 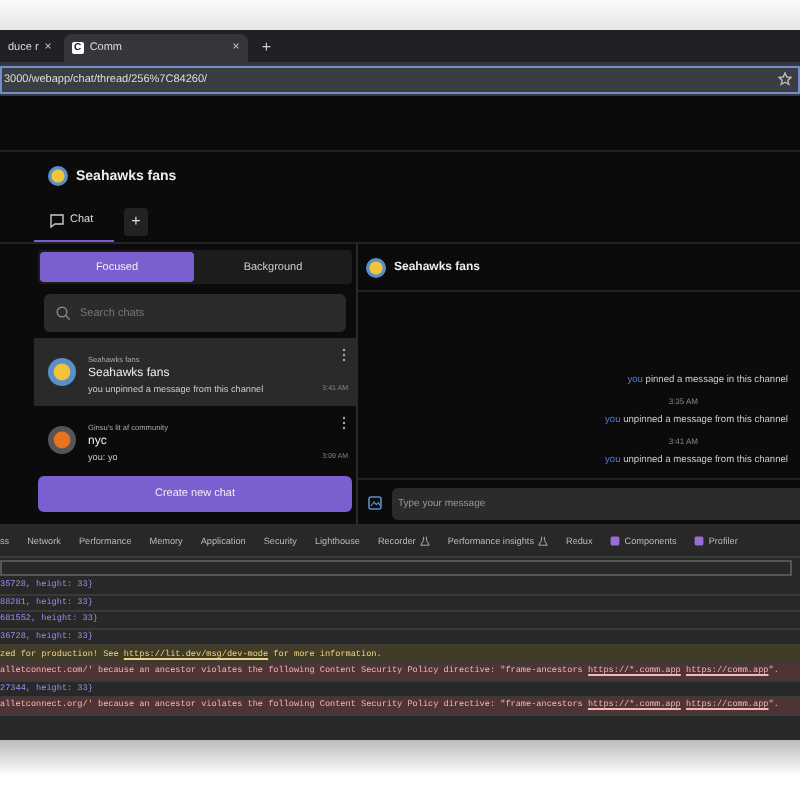 I want to click on add-tab-button: +, so click(x=136, y=221).